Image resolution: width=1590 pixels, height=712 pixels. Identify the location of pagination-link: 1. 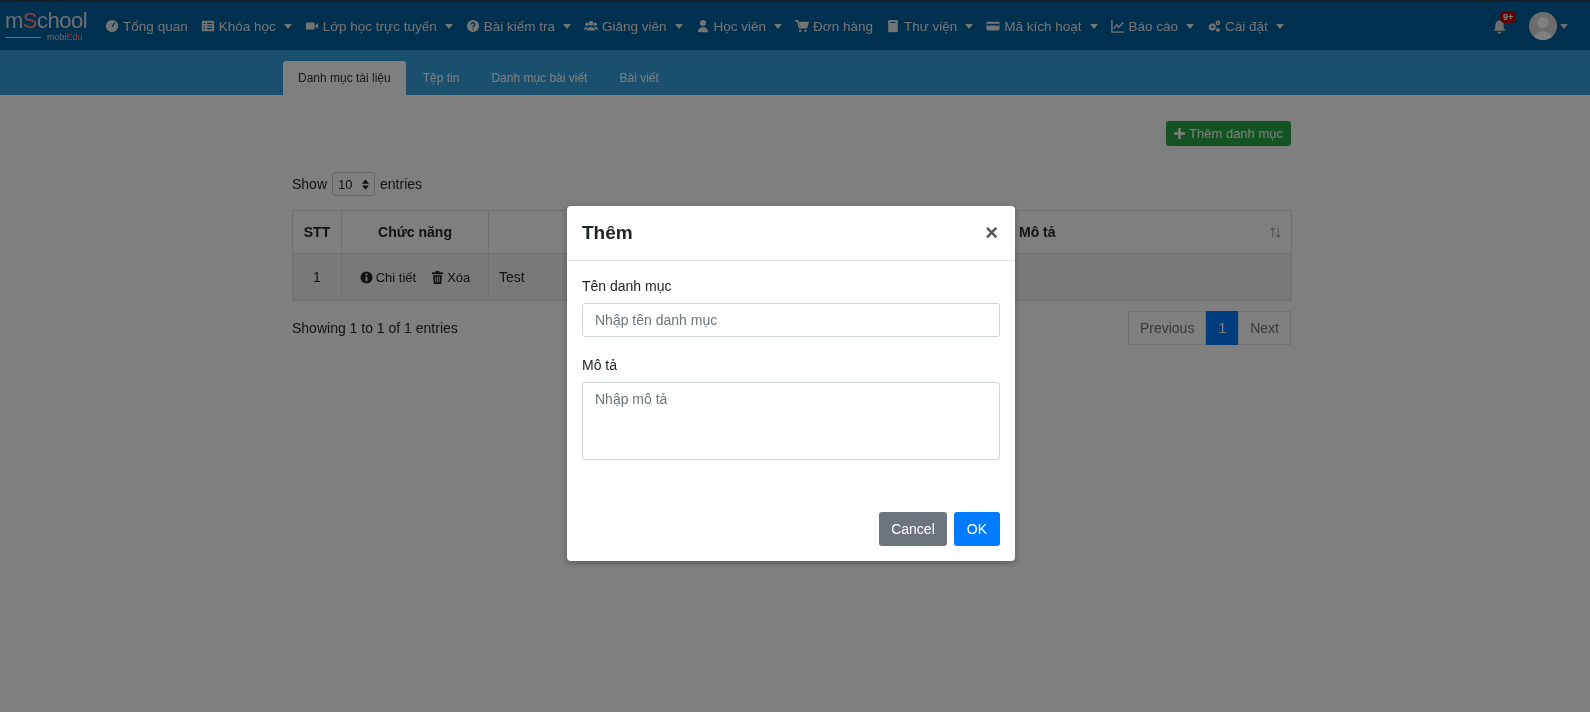
(1222, 328).